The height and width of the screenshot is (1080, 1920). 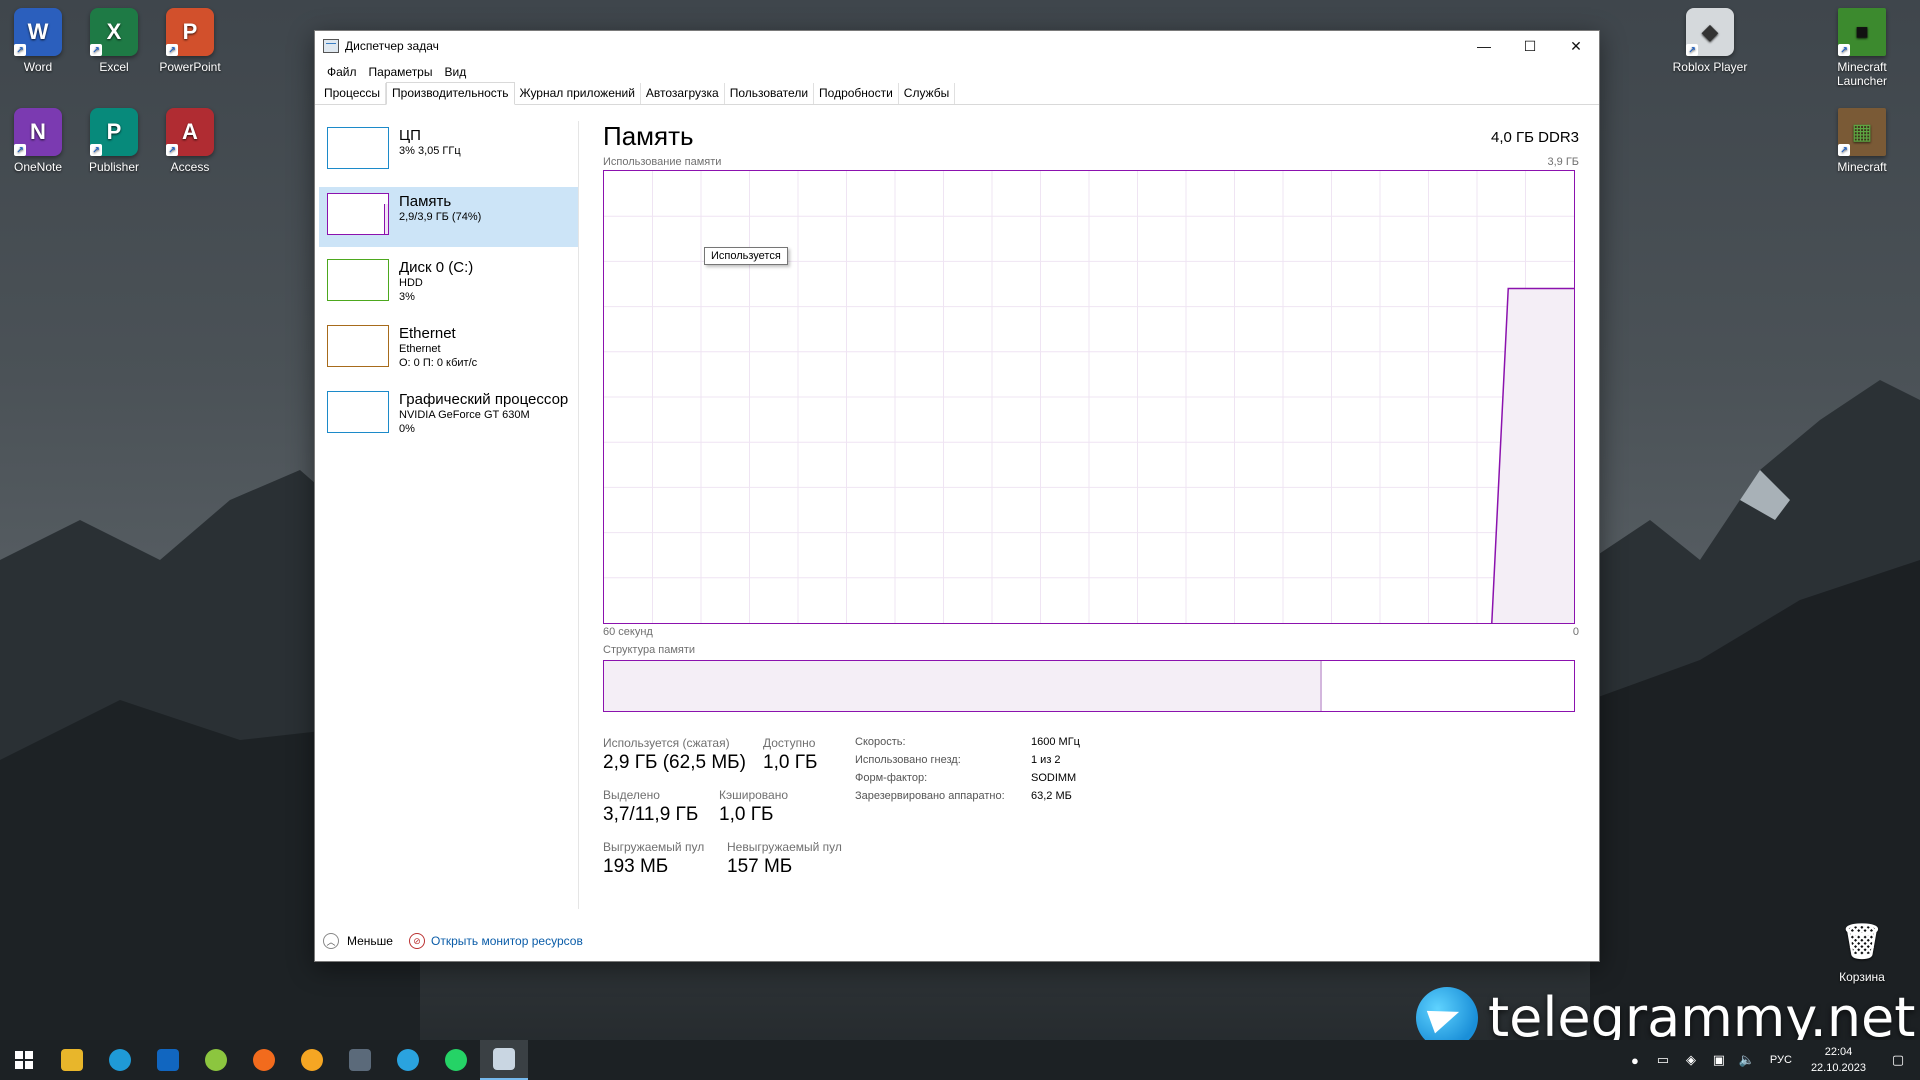 I want to click on fewer-details-button: Меньше, so click(x=370, y=941).